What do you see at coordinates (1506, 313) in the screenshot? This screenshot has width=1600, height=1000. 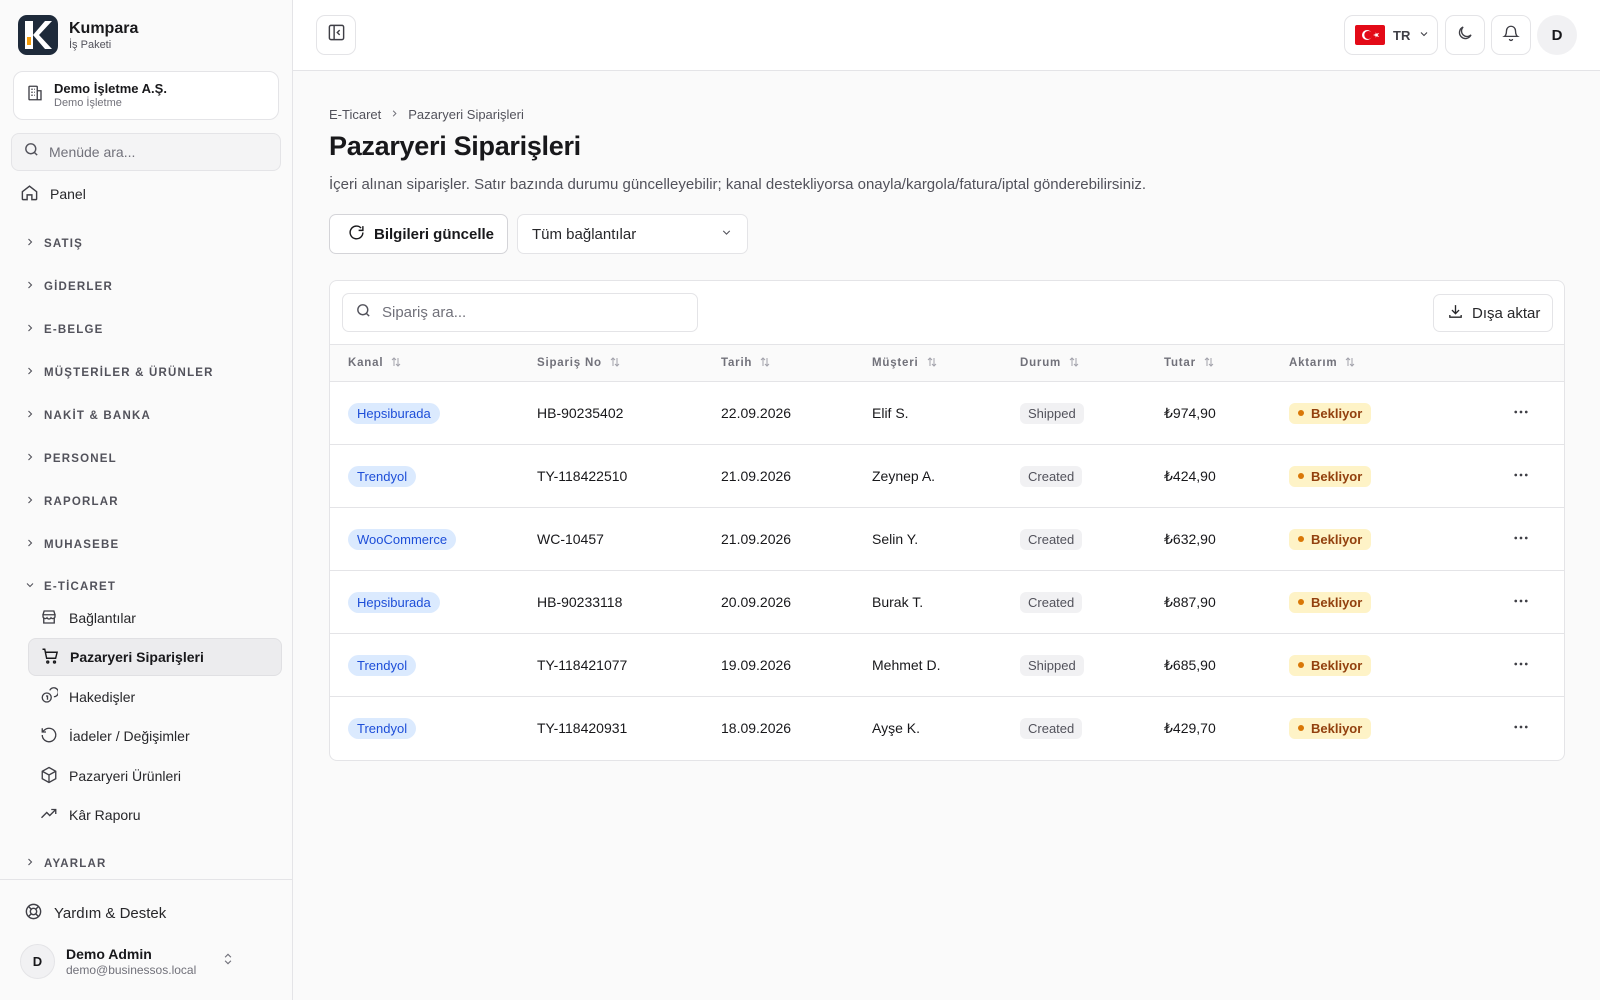 I see `export-label: Dışa aktar` at bounding box center [1506, 313].